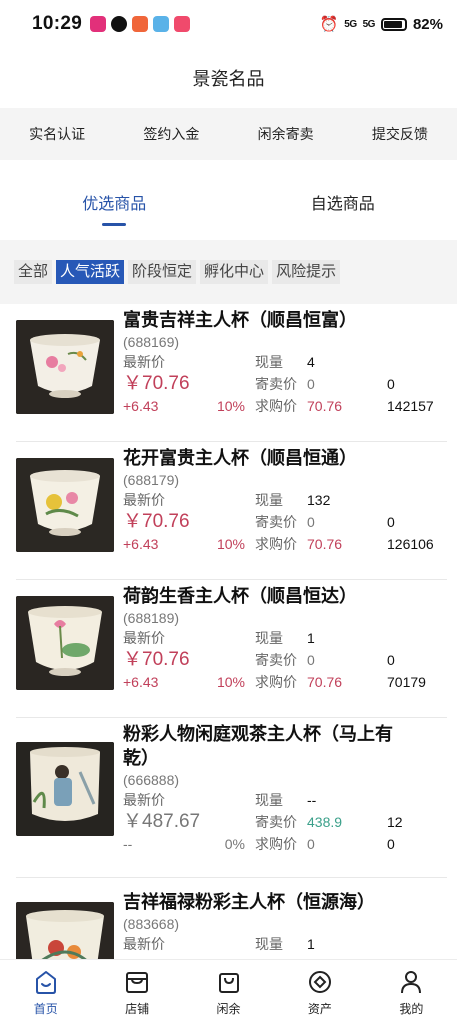 The image size is (457, 1024). Describe the element at coordinates (151, 924) in the screenshot. I see `product-code: (883668)` at that location.